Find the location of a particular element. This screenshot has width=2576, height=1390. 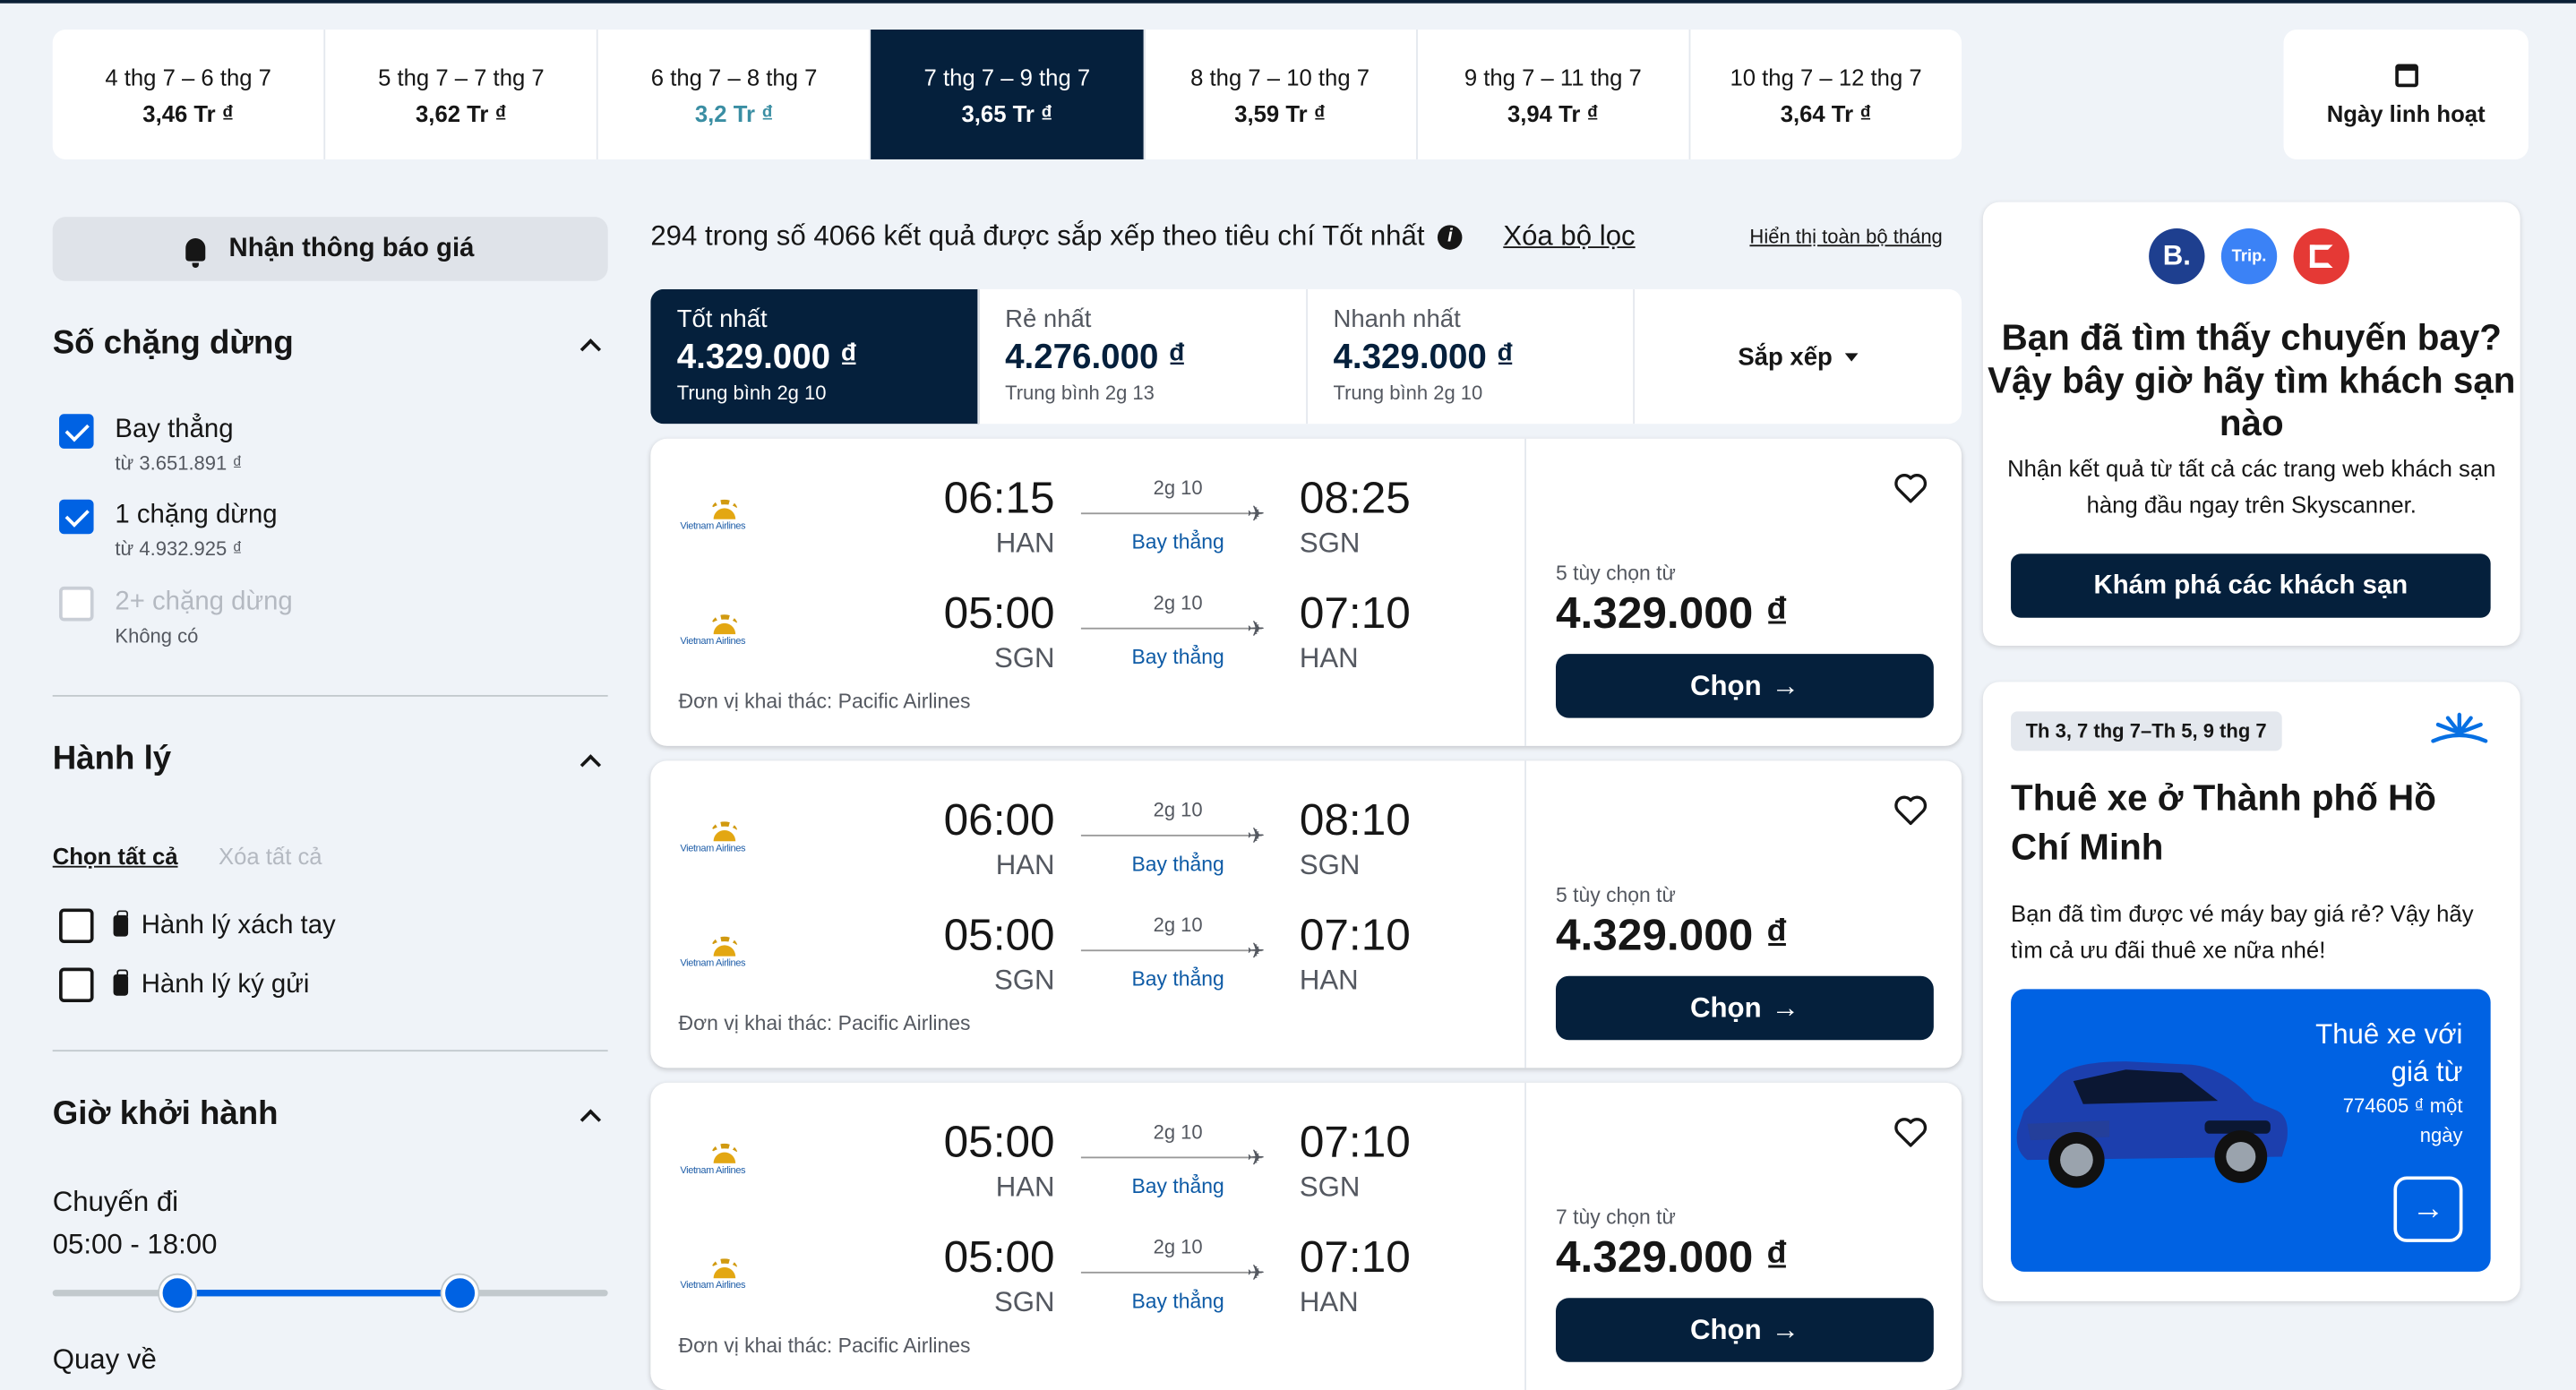

checkbox-direct is located at coordinates (76, 432).